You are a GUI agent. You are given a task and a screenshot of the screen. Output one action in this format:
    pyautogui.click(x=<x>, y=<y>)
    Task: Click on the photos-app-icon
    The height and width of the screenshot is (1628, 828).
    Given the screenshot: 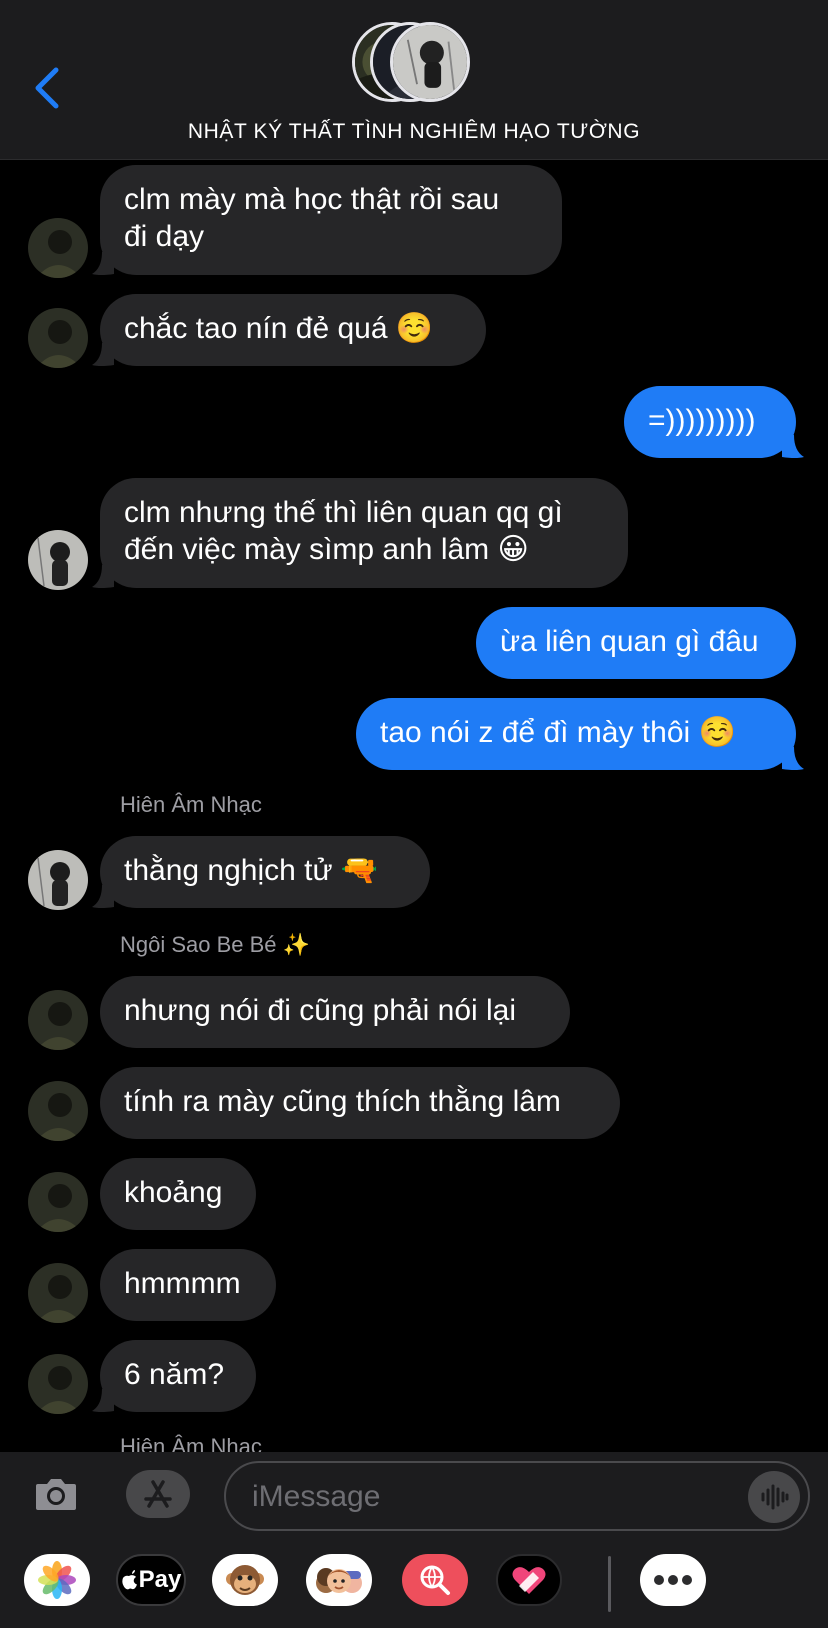 What is the action you would take?
    pyautogui.click(x=57, y=1580)
    